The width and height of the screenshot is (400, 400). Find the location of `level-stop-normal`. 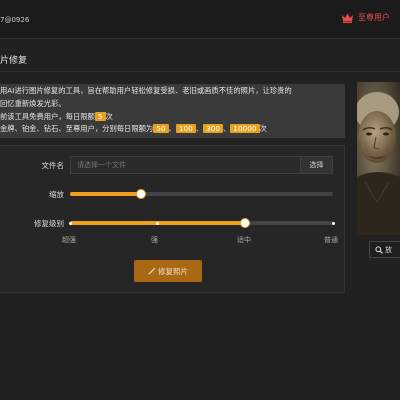

level-stop-normal is located at coordinates (333, 223).